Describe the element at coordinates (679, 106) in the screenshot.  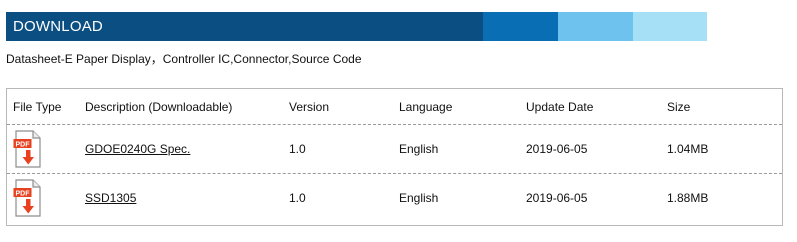
I see `header-size: Size` at that location.